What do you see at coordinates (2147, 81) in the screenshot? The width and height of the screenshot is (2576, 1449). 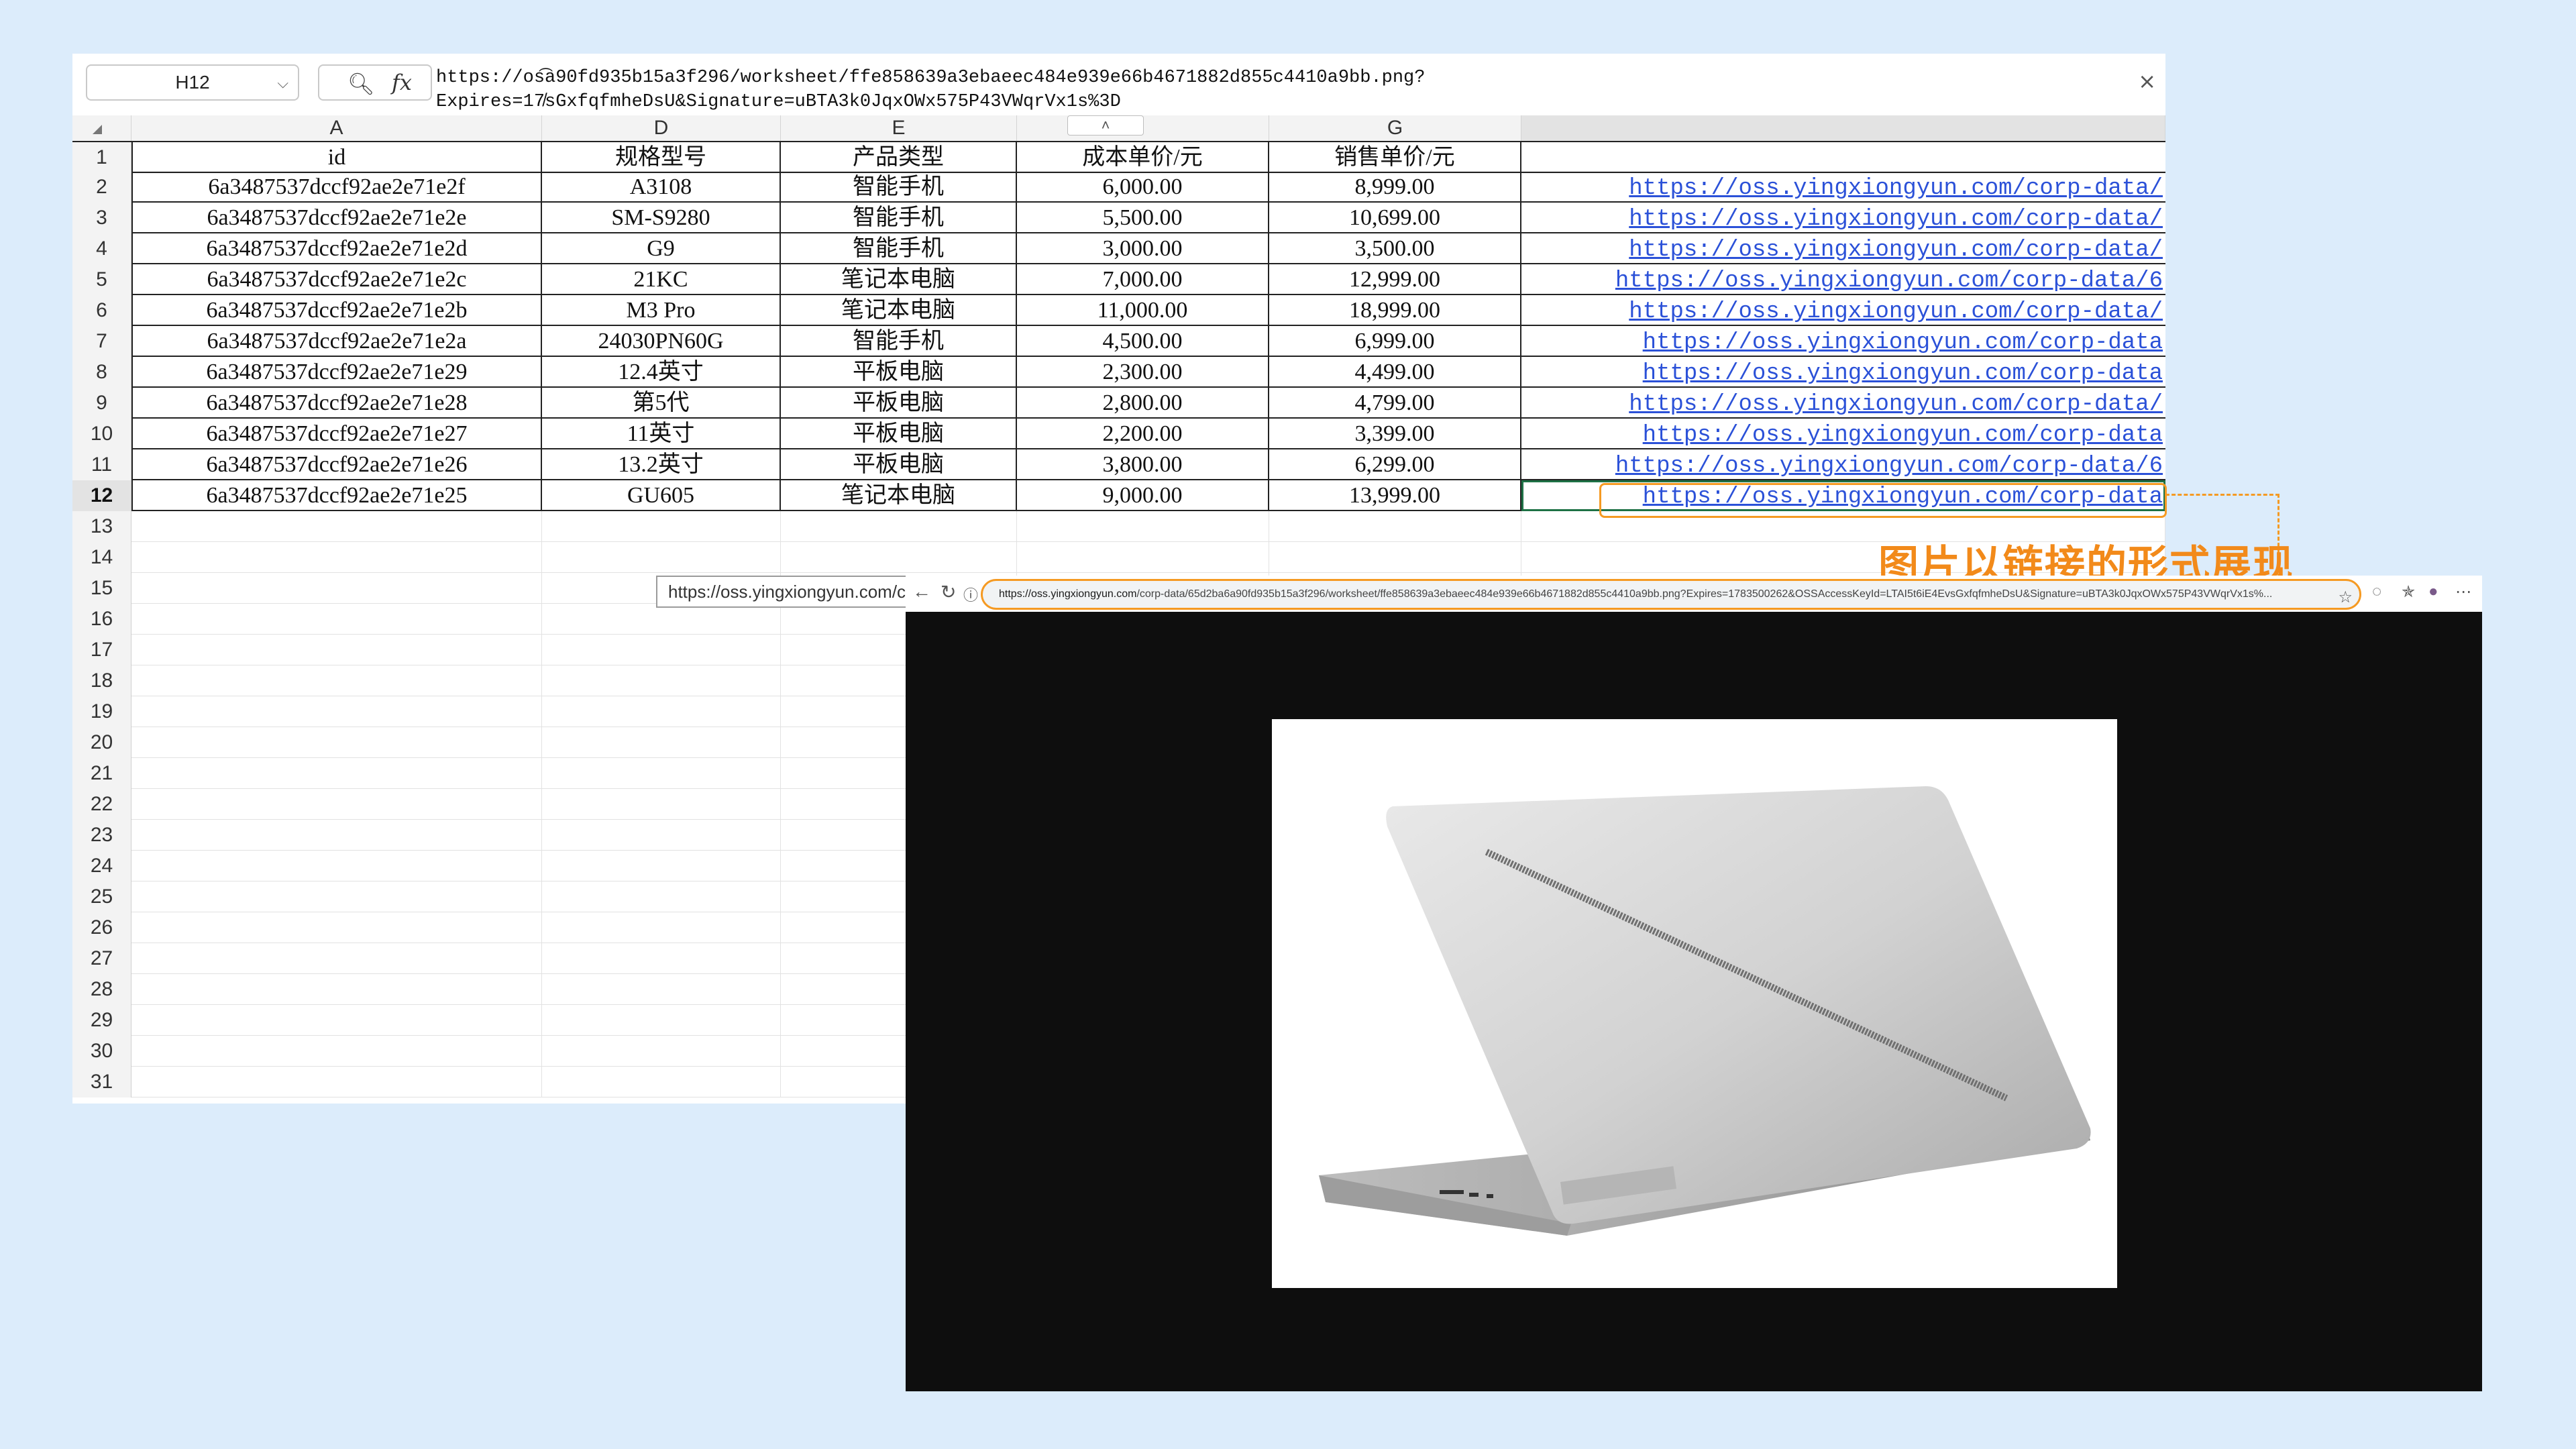 I see `close-formula-icon: ⨯` at bounding box center [2147, 81].